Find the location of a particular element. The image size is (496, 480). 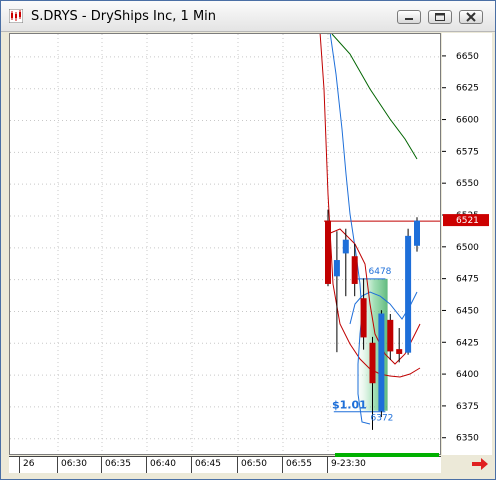

price-tick-label: 6625 is located at coordinates (467, 89).